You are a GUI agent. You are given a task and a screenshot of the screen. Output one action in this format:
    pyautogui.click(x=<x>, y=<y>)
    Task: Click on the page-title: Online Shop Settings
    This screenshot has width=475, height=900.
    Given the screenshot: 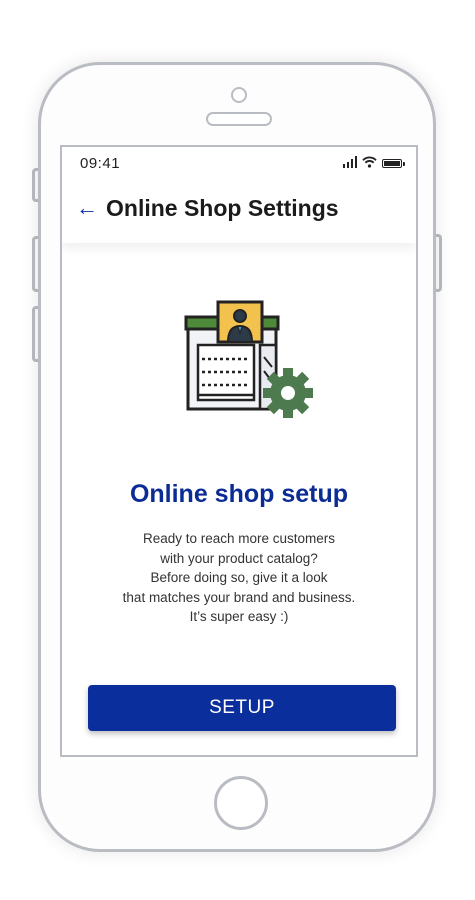 What is the action you would take?
    pyautogui.click(x=222, y=208)
    